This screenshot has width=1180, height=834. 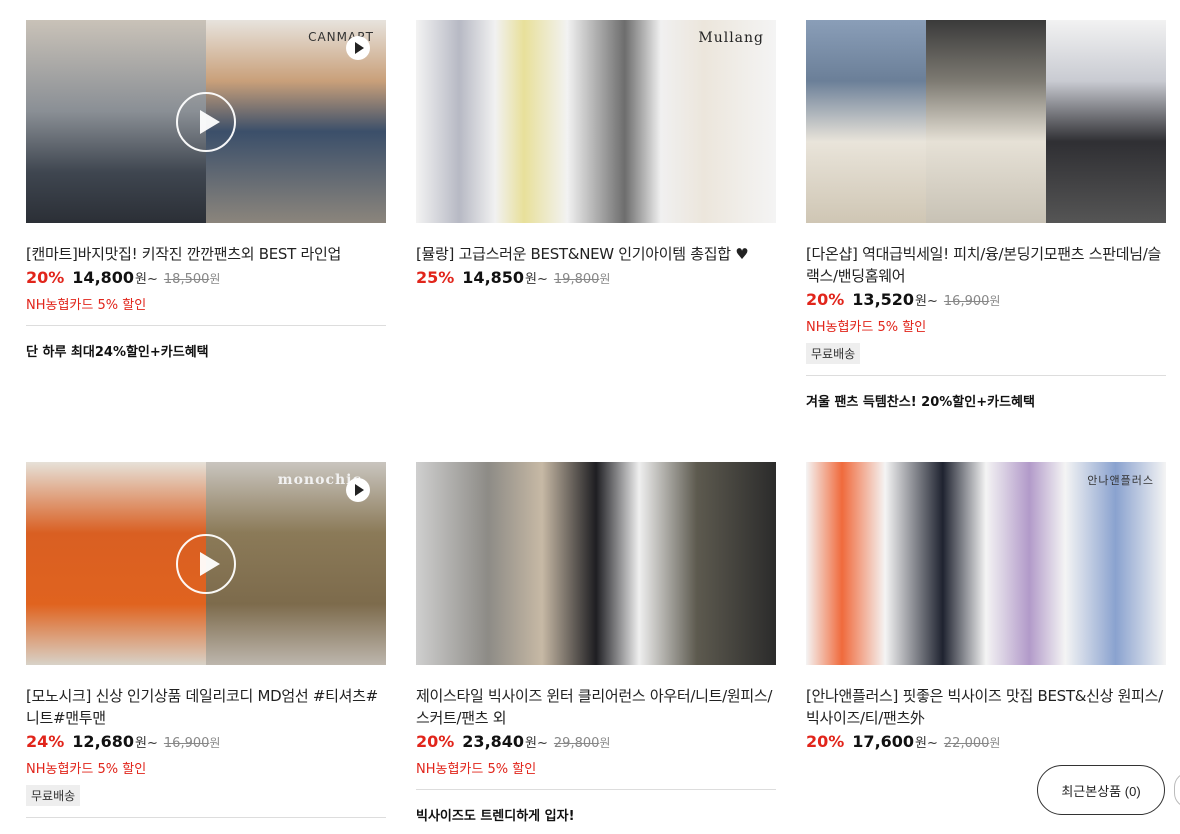 What do you see at coordinates (435, 277) in the screenshot?
I see `discount-rate: 25%` at bounding box center [435, 277].